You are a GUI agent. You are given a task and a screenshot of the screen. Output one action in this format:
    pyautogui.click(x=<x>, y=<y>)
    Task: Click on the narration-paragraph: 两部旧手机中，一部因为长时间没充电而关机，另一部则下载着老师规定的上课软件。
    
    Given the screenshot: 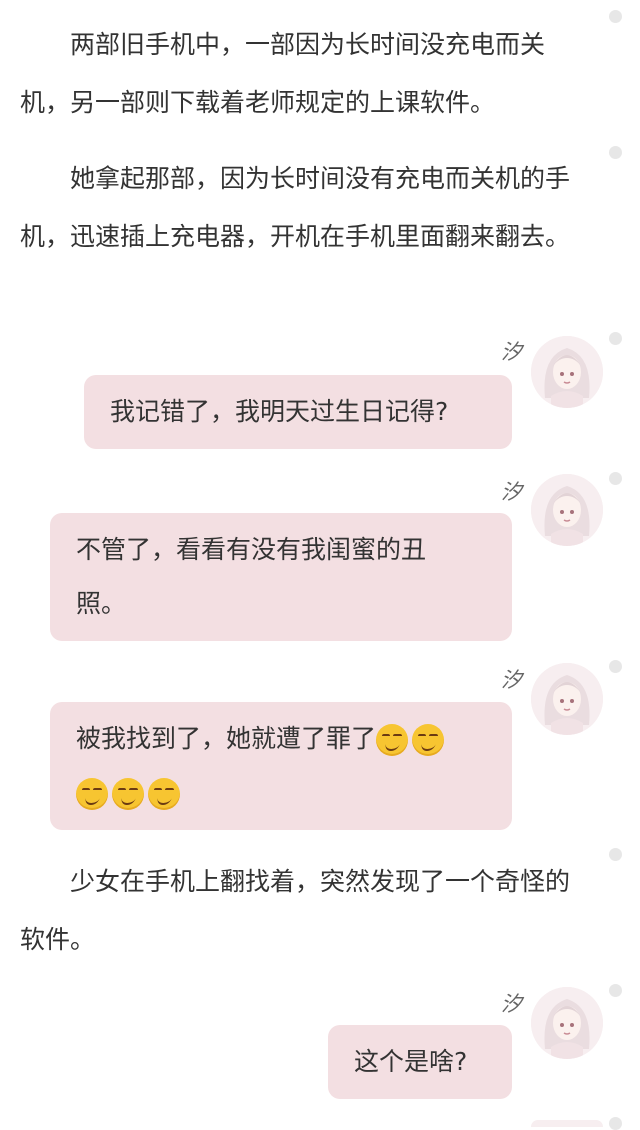 What is the action you would take?
    pyautogui.click(x=283, y=73)
    